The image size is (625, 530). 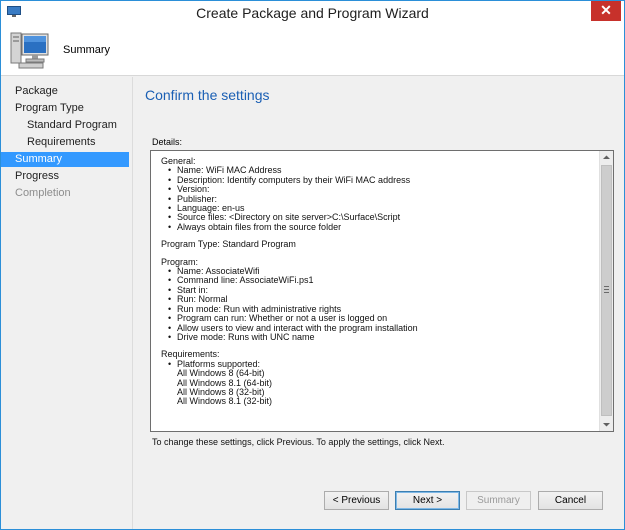 What do you see at coordinates (225, 401) in the screenshot?
I see `platform-item: All Windows 8.1 (32-bit)` at bounding box center [225, 401].